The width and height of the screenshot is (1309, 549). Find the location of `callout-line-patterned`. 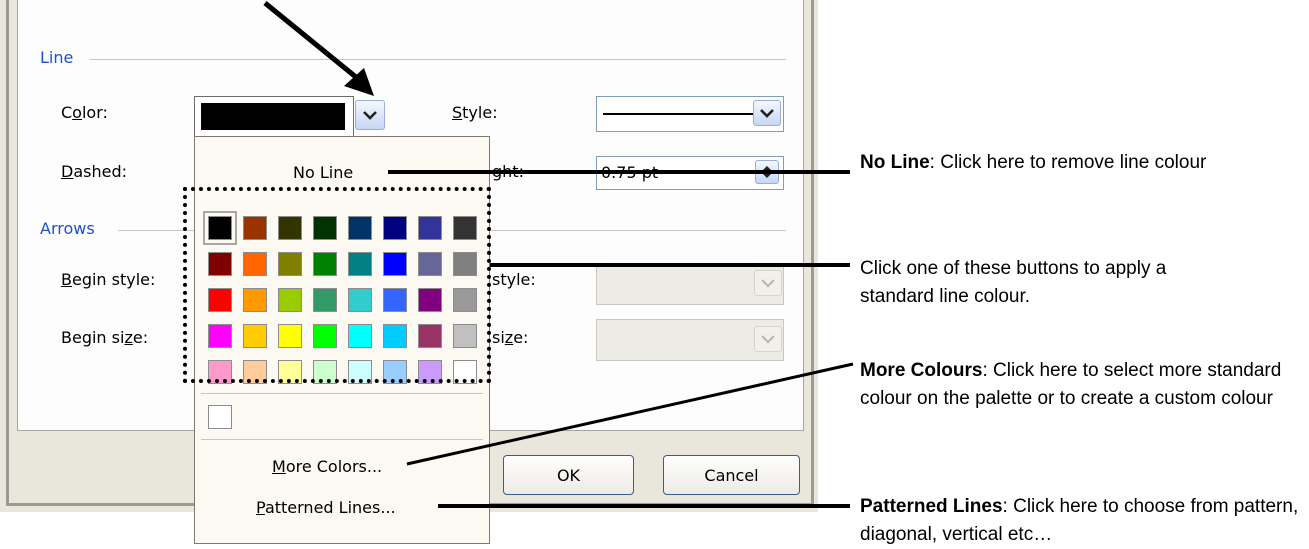

callout-line-patterned is located at coordinates (644, 506).